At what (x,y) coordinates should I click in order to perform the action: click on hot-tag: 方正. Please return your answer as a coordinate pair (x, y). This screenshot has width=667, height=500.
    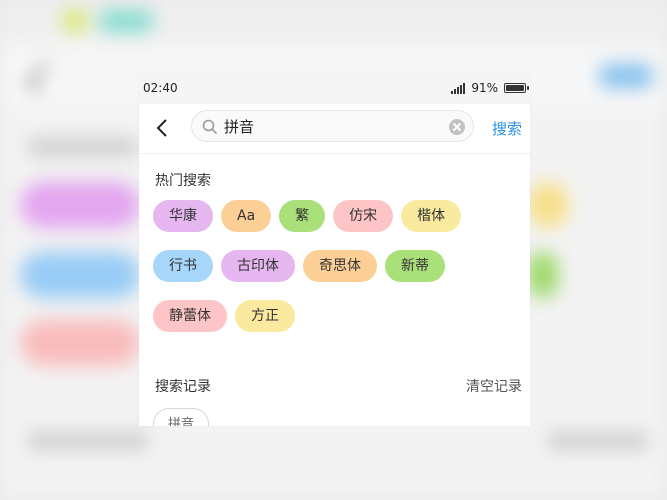
    Looking at the image, I should click on (265, 316).